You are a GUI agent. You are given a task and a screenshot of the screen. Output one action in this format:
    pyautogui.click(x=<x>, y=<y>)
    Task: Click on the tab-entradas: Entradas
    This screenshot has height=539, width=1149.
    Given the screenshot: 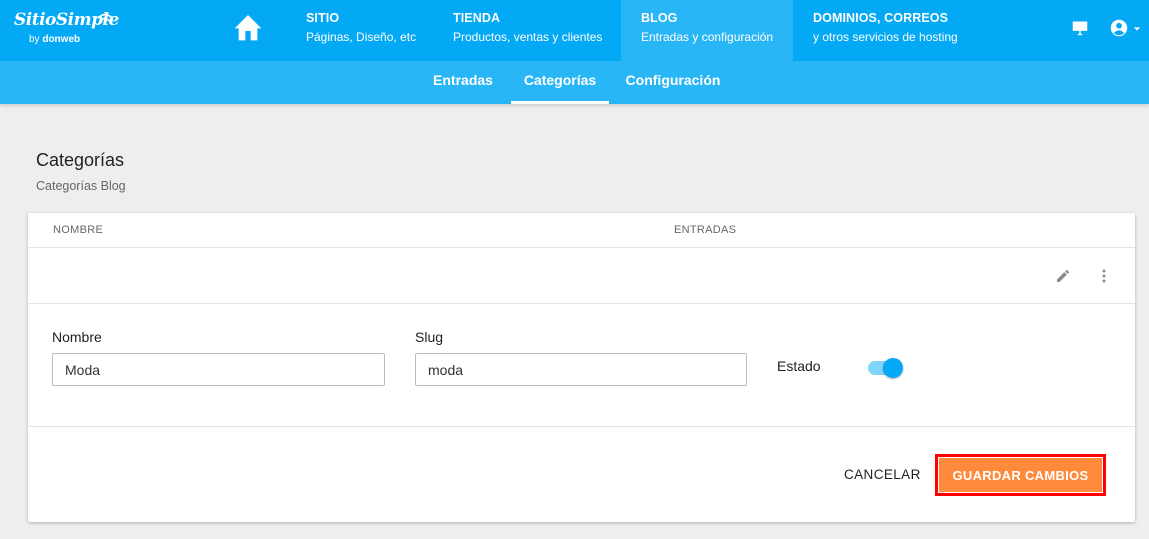 What is the action you would take?
    pyautogui.click(x=463, y=82)
    